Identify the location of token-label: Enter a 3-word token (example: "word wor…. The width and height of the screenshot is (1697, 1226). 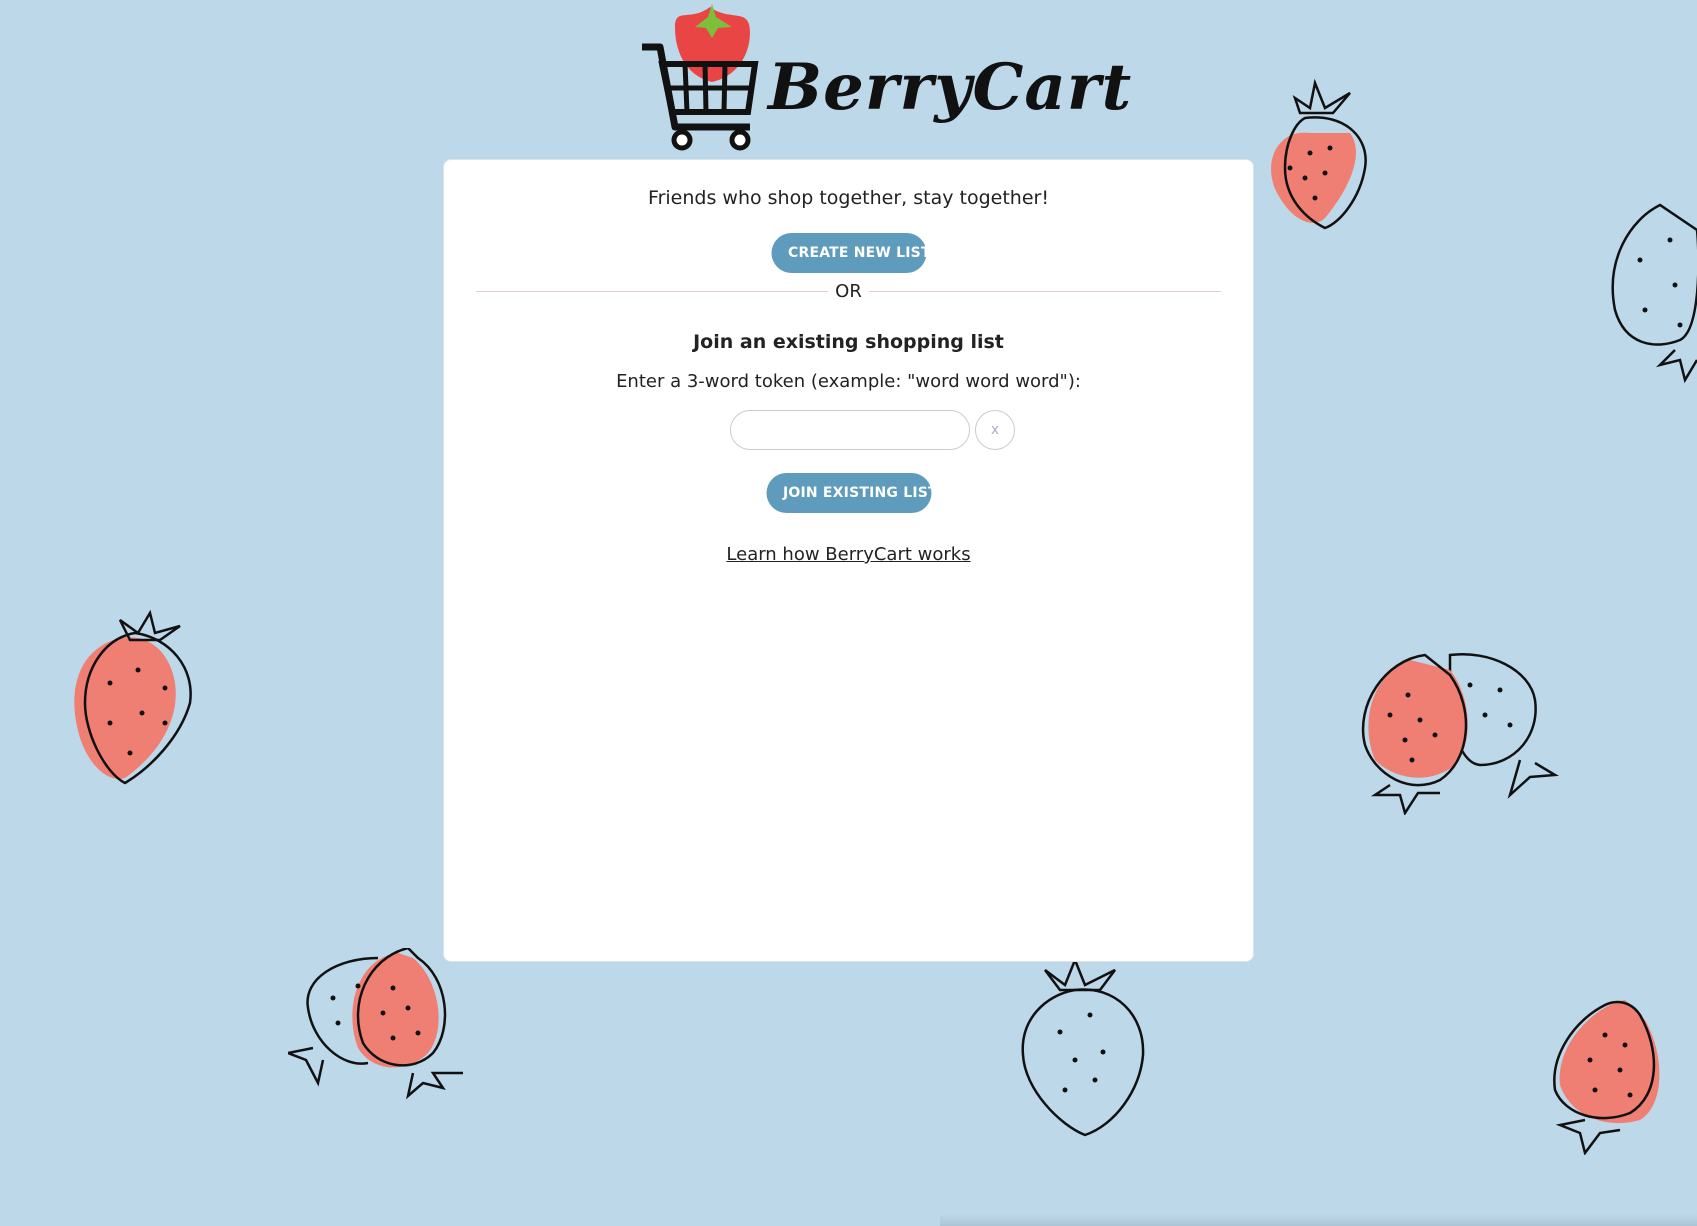
(848, 381).